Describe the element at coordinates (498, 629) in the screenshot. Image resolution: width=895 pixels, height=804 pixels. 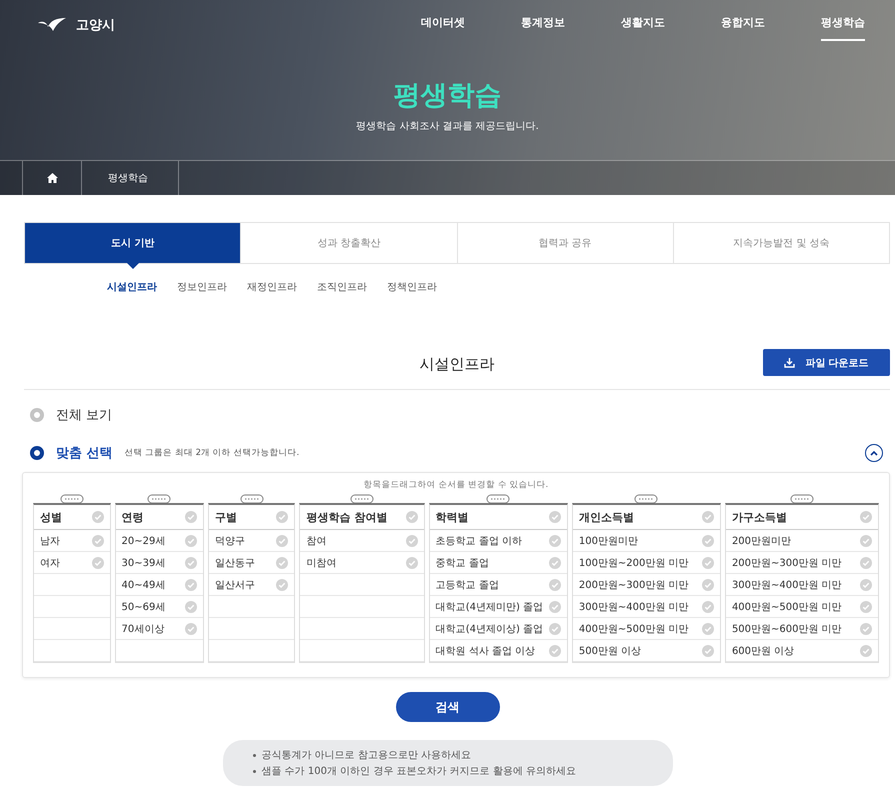
I see `filter-option: 대학교(4년제이상) 졸업` at that location.